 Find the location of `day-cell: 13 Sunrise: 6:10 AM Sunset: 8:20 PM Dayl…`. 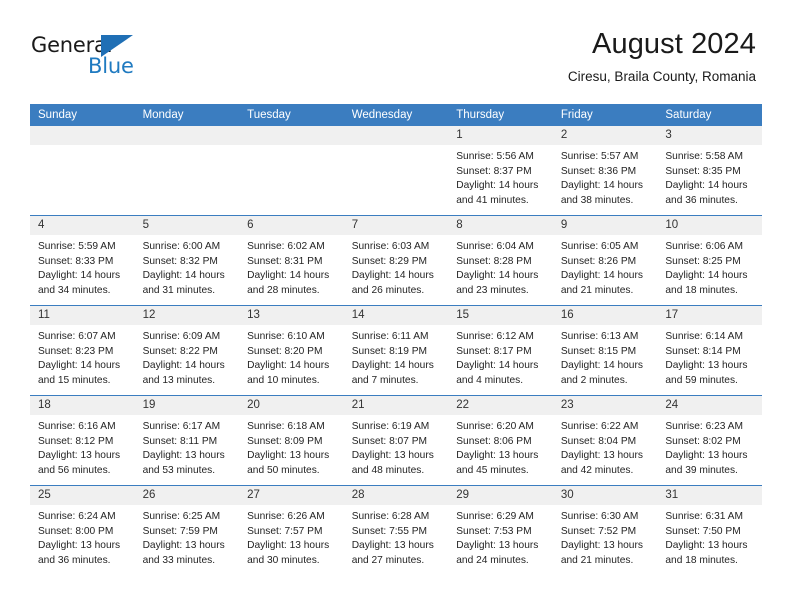

day-cell: 13 Sunrise: 6:10 AM Sunset: 8:20 PM Dayl… is located at coordinates (291, 350).